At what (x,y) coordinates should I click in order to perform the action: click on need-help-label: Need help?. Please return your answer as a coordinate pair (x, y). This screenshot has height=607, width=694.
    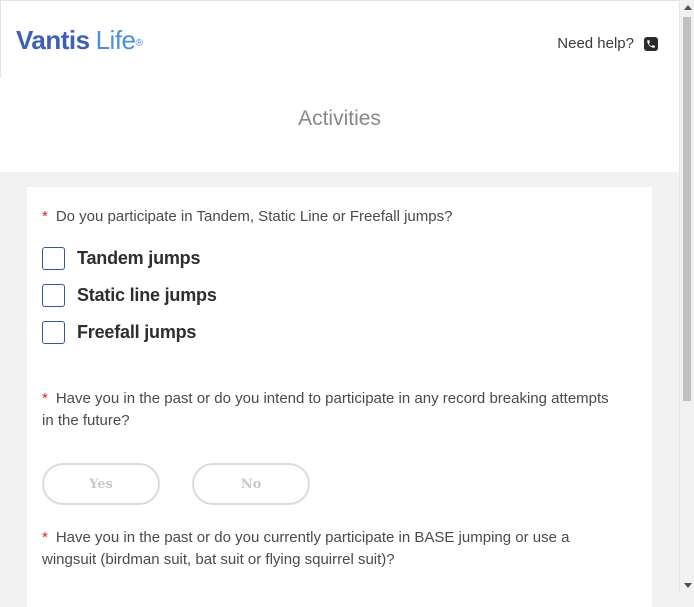
    Looking at the image, I should click on (595, 43).